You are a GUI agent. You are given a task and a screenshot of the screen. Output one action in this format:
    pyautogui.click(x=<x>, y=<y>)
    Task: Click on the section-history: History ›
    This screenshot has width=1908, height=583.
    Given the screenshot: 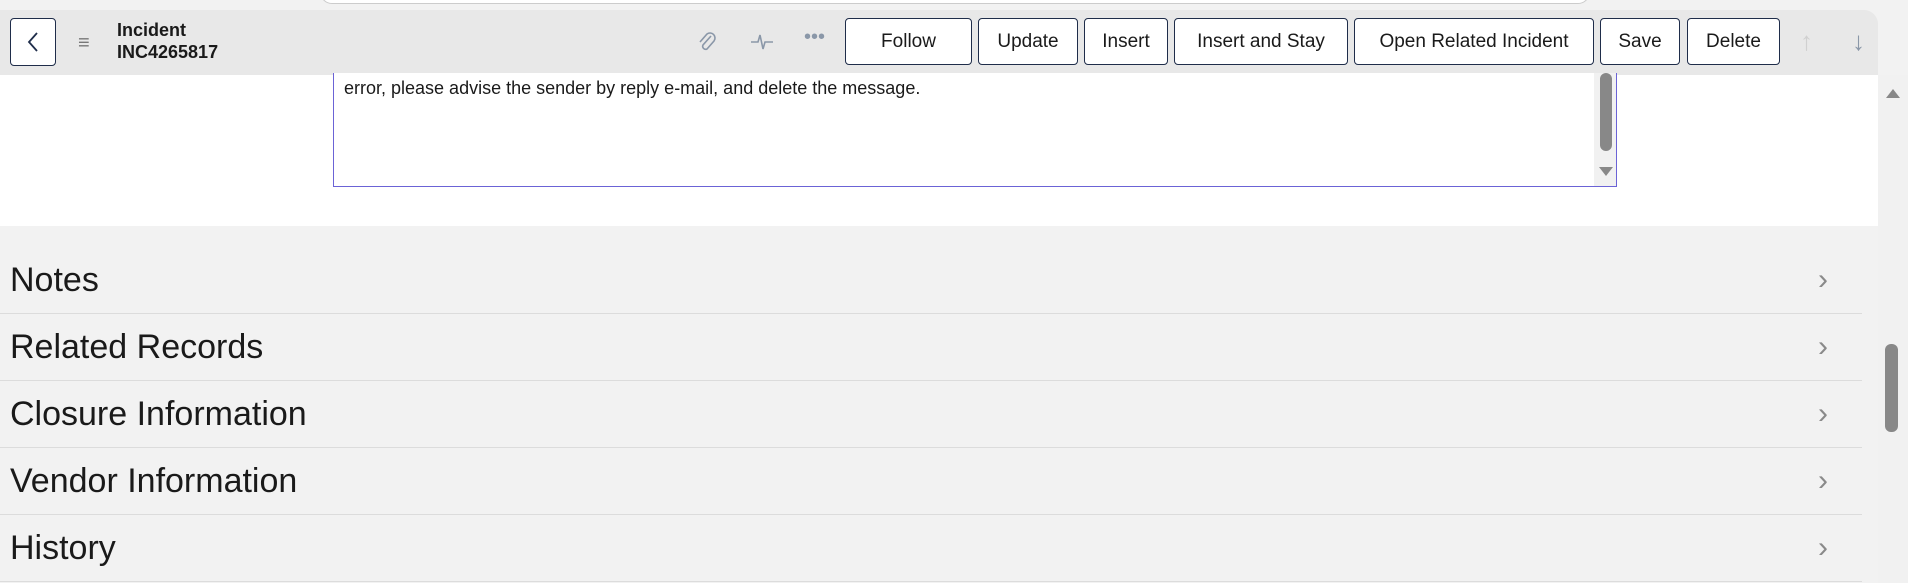 What is the action you would take?
    pyautogui.click(x=931, y=548)
    